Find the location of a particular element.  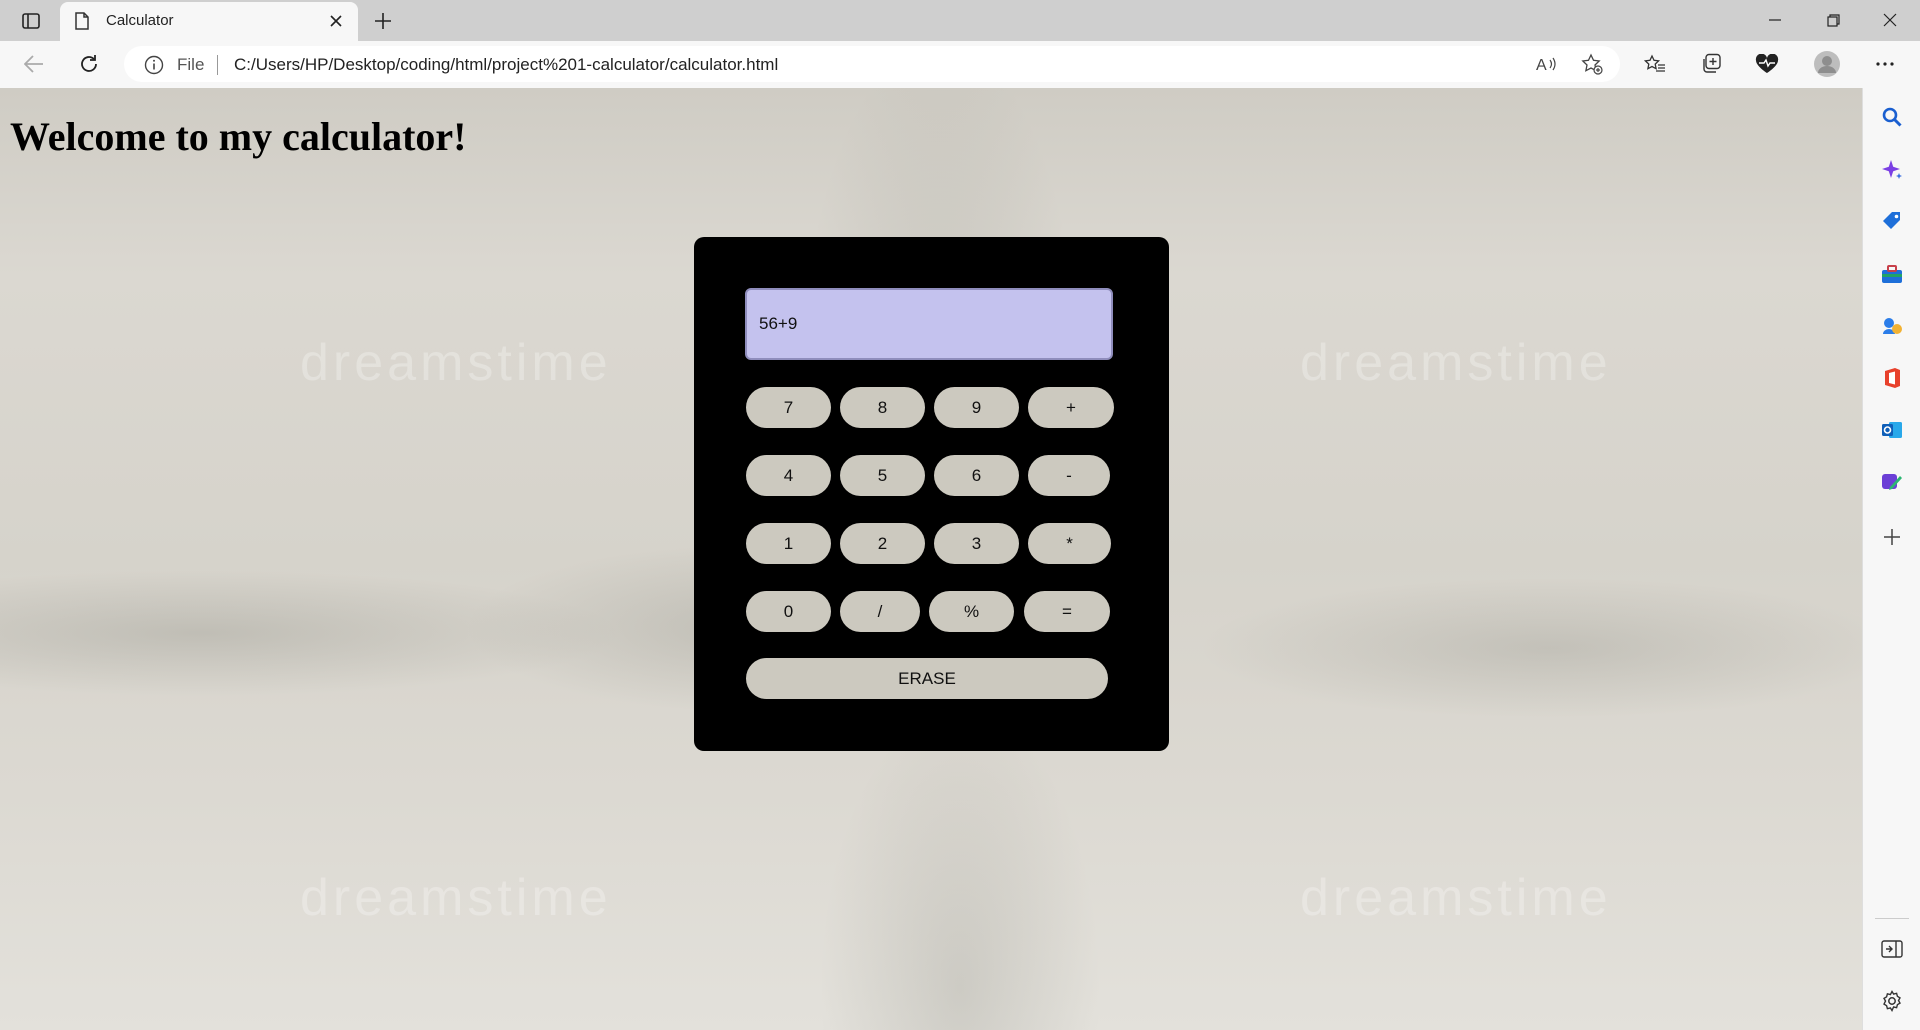

key-9: 9 is located at coordinates (976, 407).